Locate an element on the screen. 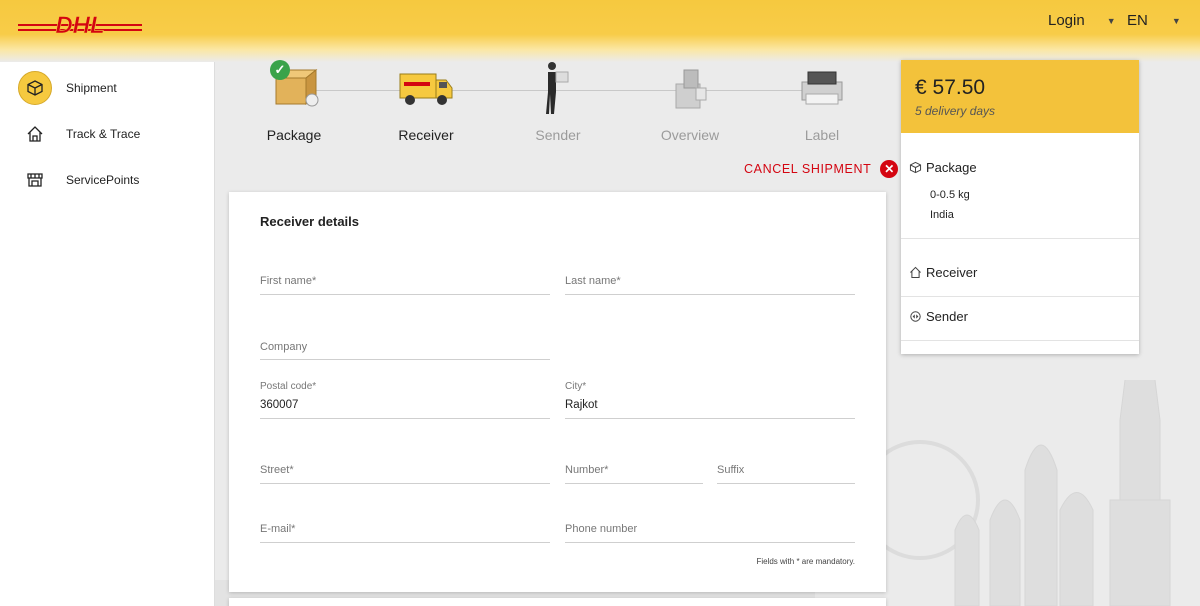  number-label: Number* is located at coordinates (587, 470).